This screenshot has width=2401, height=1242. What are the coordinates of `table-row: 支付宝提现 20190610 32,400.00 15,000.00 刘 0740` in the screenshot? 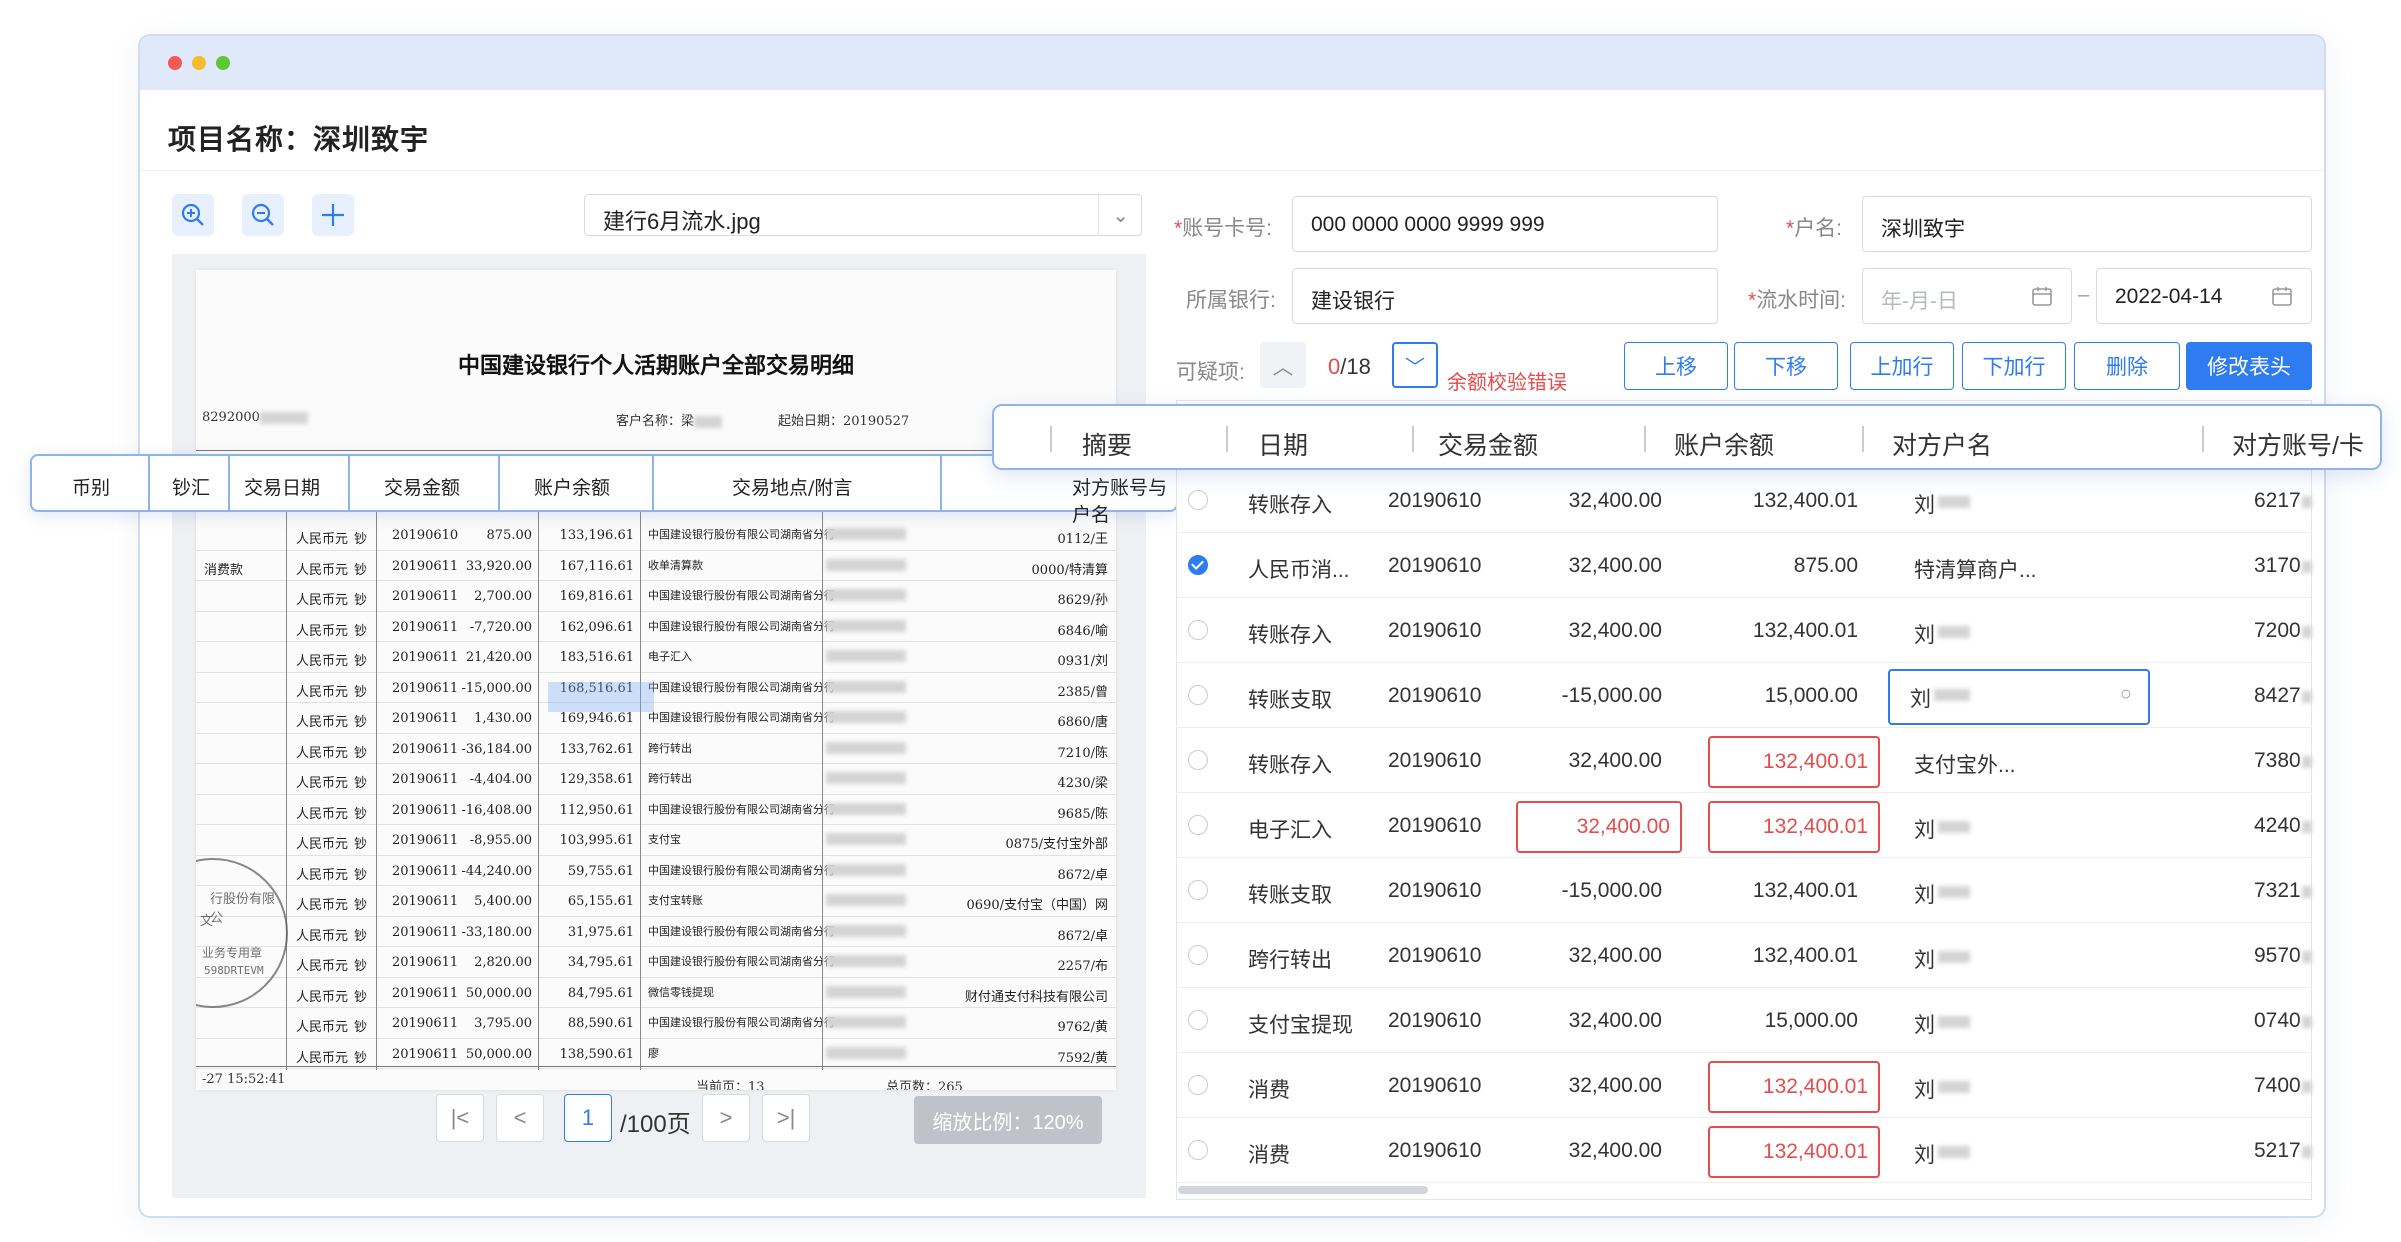 It's located at (1744, 1020).